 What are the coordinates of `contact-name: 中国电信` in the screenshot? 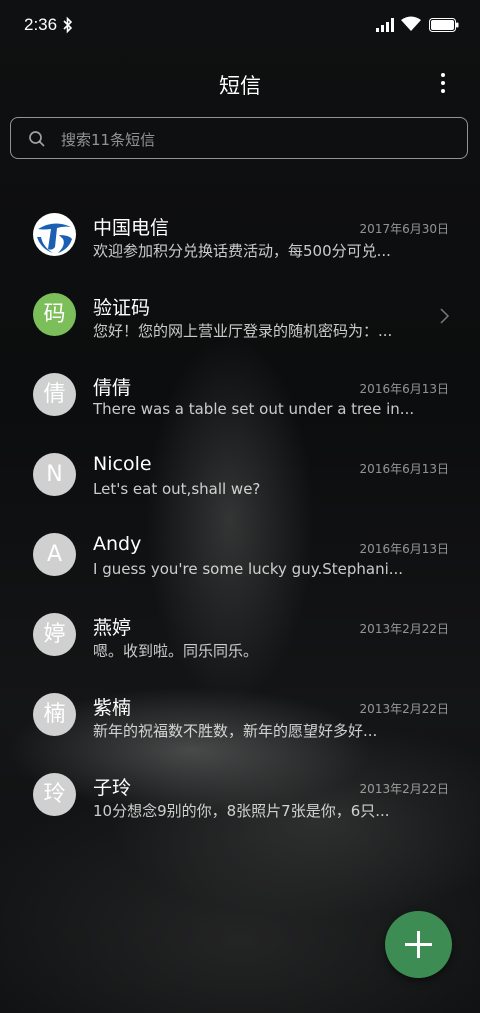 It's located at (131, 228).